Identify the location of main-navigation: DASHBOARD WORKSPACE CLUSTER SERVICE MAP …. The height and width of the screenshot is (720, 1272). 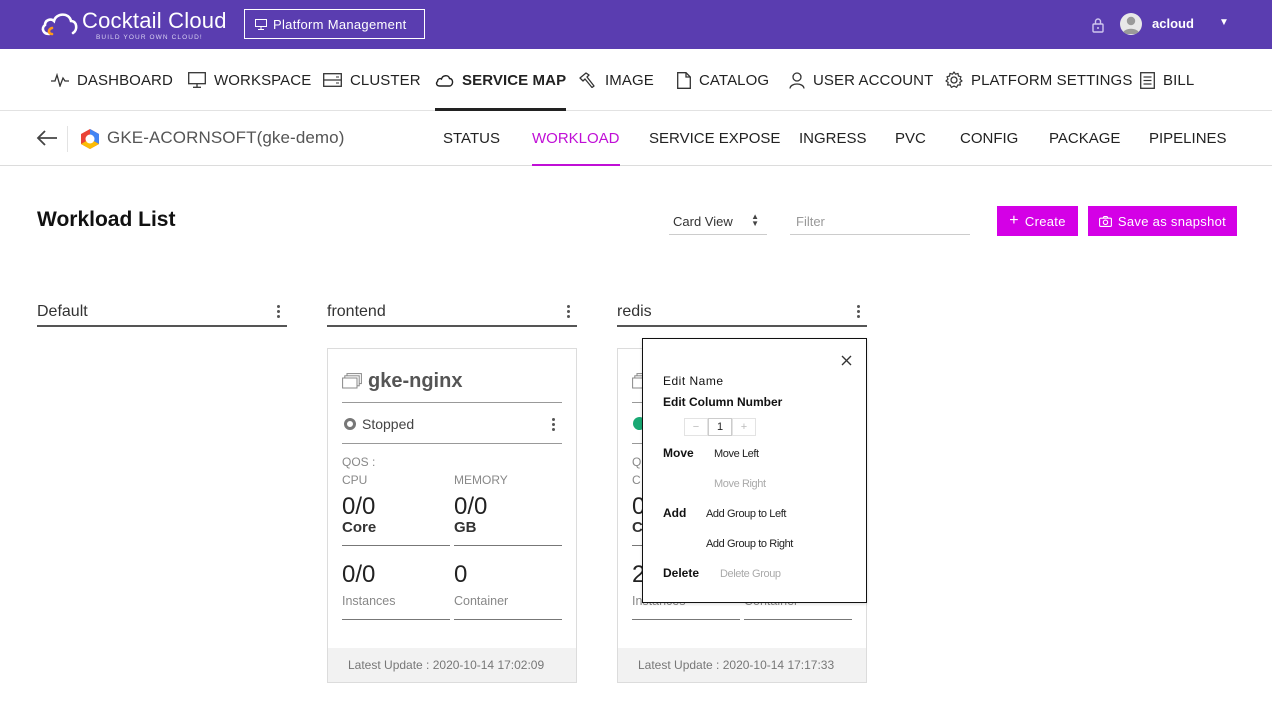
(636, 80).